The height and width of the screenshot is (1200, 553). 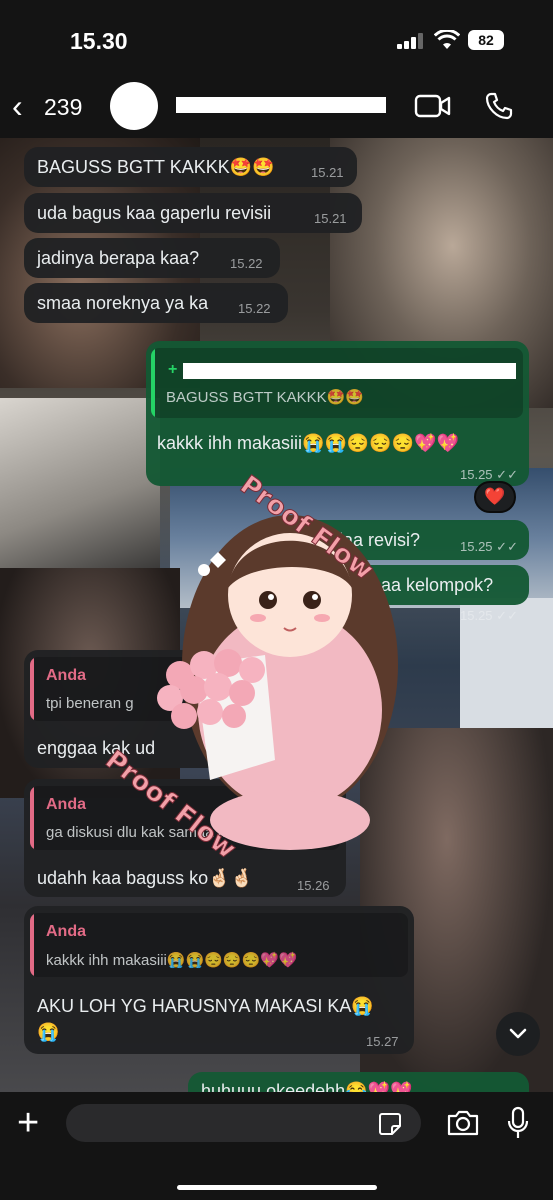 What do you see at coordinates (277, 1187) in the screenshot?
I see `home-indicator` at bounding box center [277, 1187].